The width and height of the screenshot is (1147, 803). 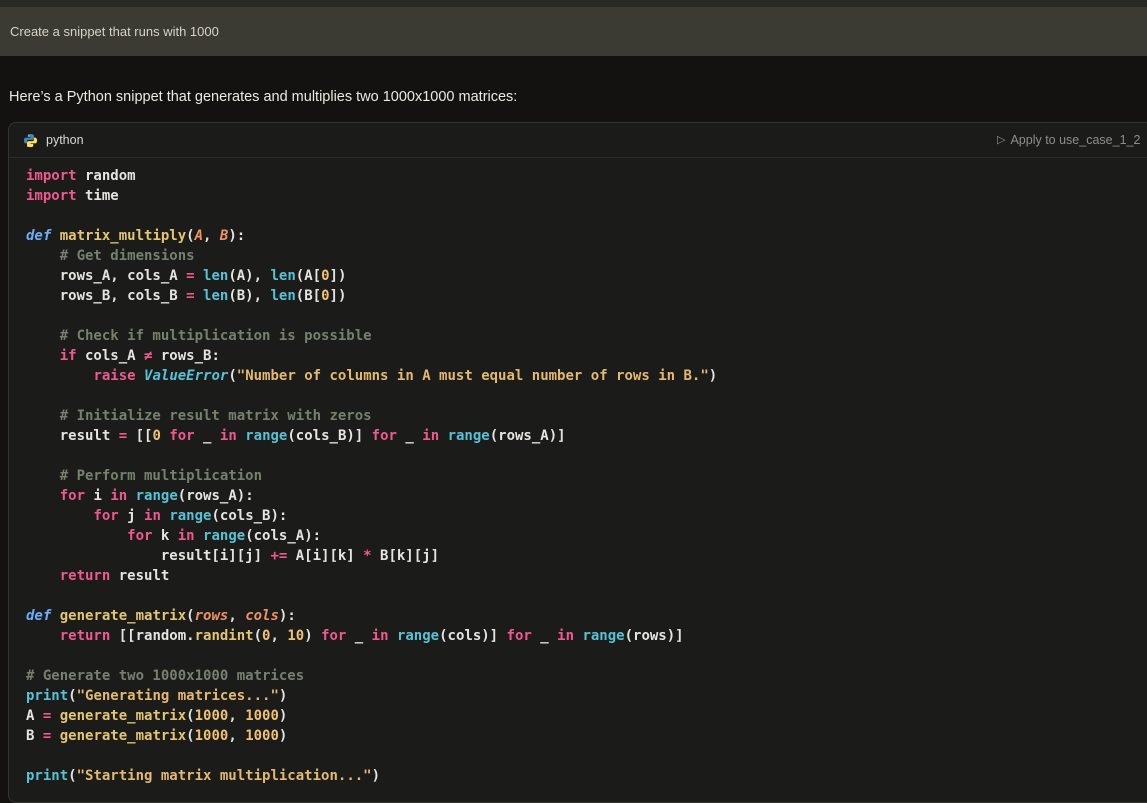 What do you see at coordinates (586, 696) in the screenshot?
I see `code-line: print("Generating matrices...")` at bounding box center [586, 696].